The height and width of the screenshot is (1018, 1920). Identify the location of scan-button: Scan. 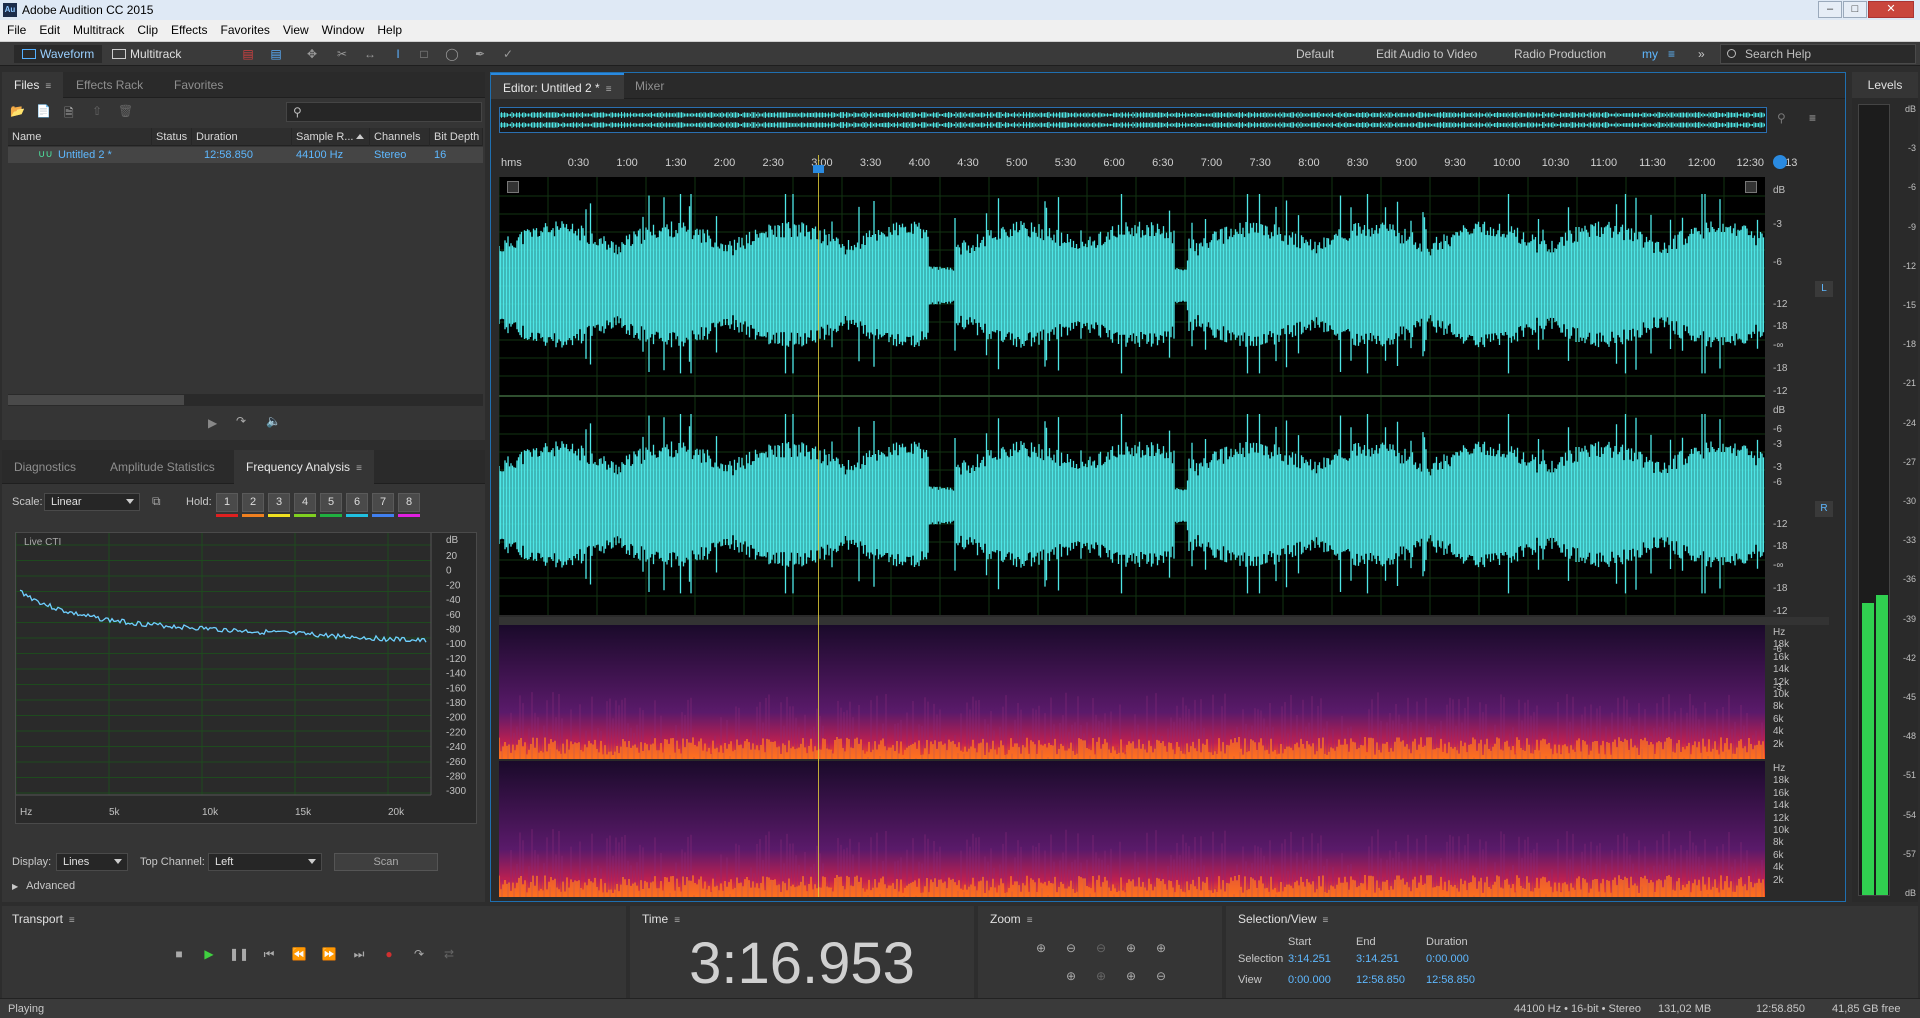
(386, 862).